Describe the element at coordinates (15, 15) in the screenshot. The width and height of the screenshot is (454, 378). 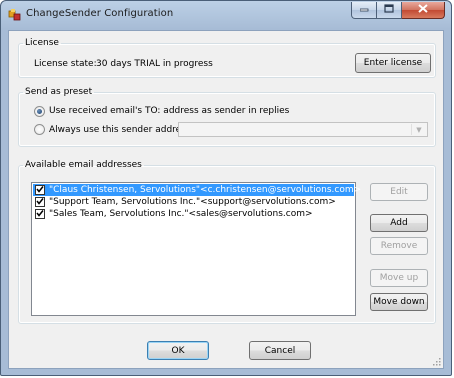
I see `app-icon` at that location.